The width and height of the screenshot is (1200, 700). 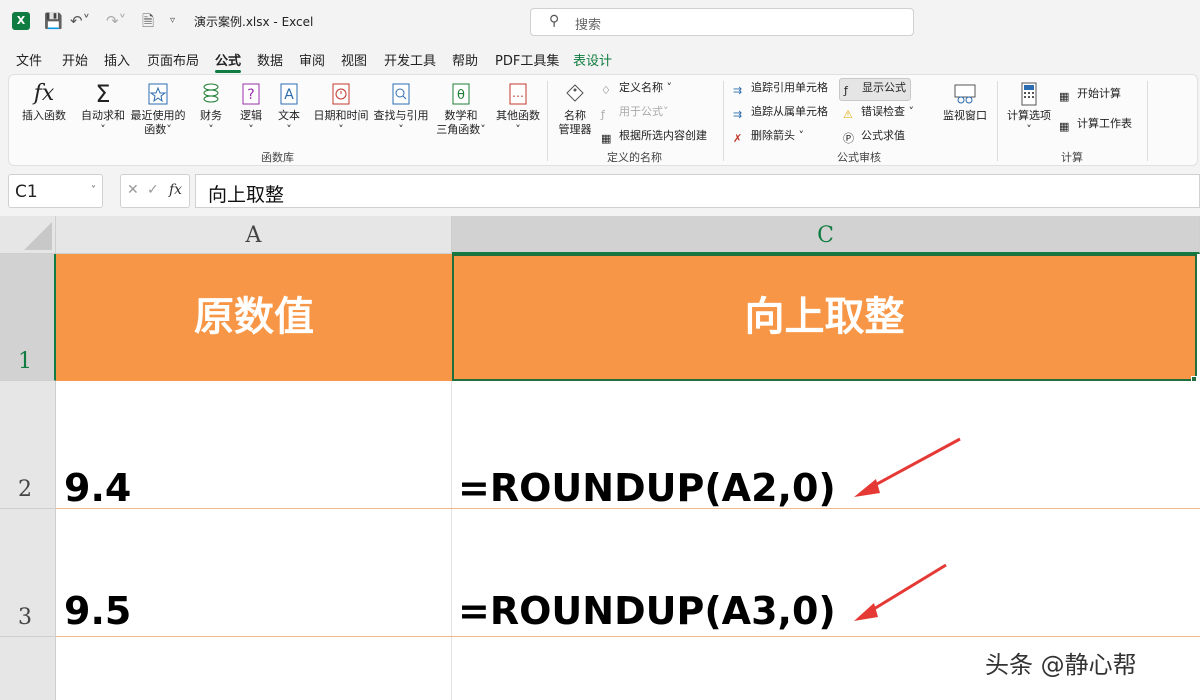 I want to click on error-checking-label: 错误检查, so click(x=883, y=111).